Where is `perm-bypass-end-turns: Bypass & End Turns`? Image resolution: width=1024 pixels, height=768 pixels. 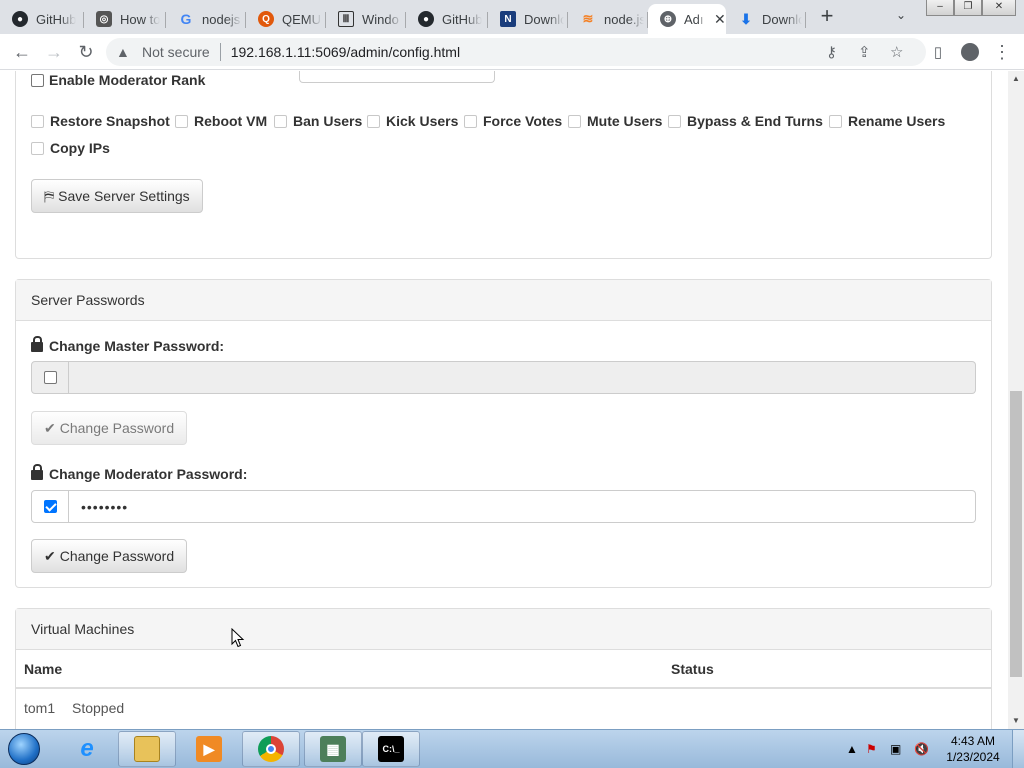
perm-bypass-end-turns: Bypass & End Turns is located at coordinates (745, 121).